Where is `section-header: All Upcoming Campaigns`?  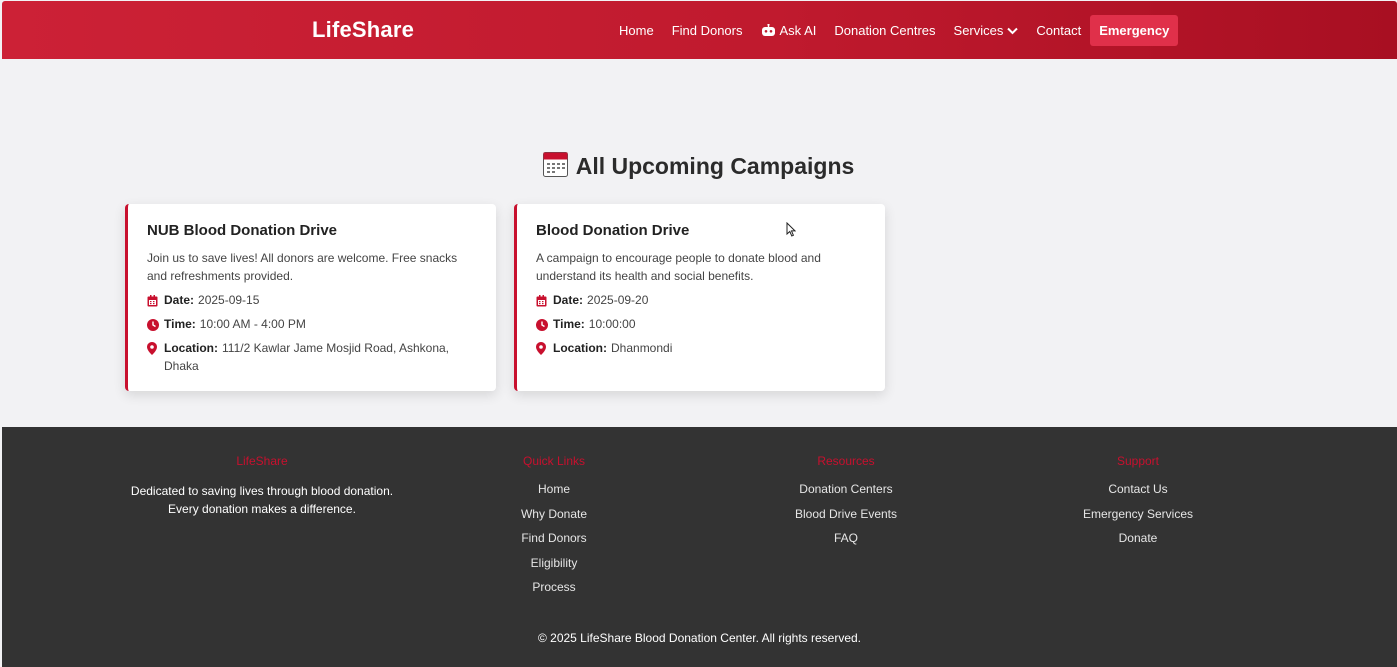
section-header: All Upcoming Campaigns is located at coordinates (698, 166).